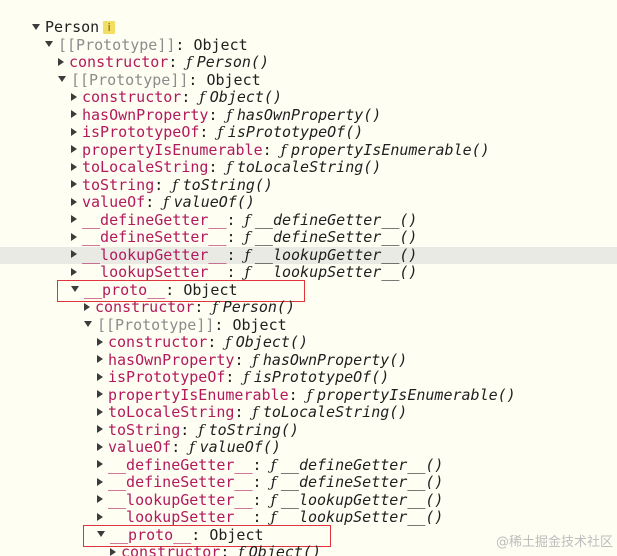 This screenshot has height=556, width=617. I want to click on function-value: Object(), so click(245, 97).